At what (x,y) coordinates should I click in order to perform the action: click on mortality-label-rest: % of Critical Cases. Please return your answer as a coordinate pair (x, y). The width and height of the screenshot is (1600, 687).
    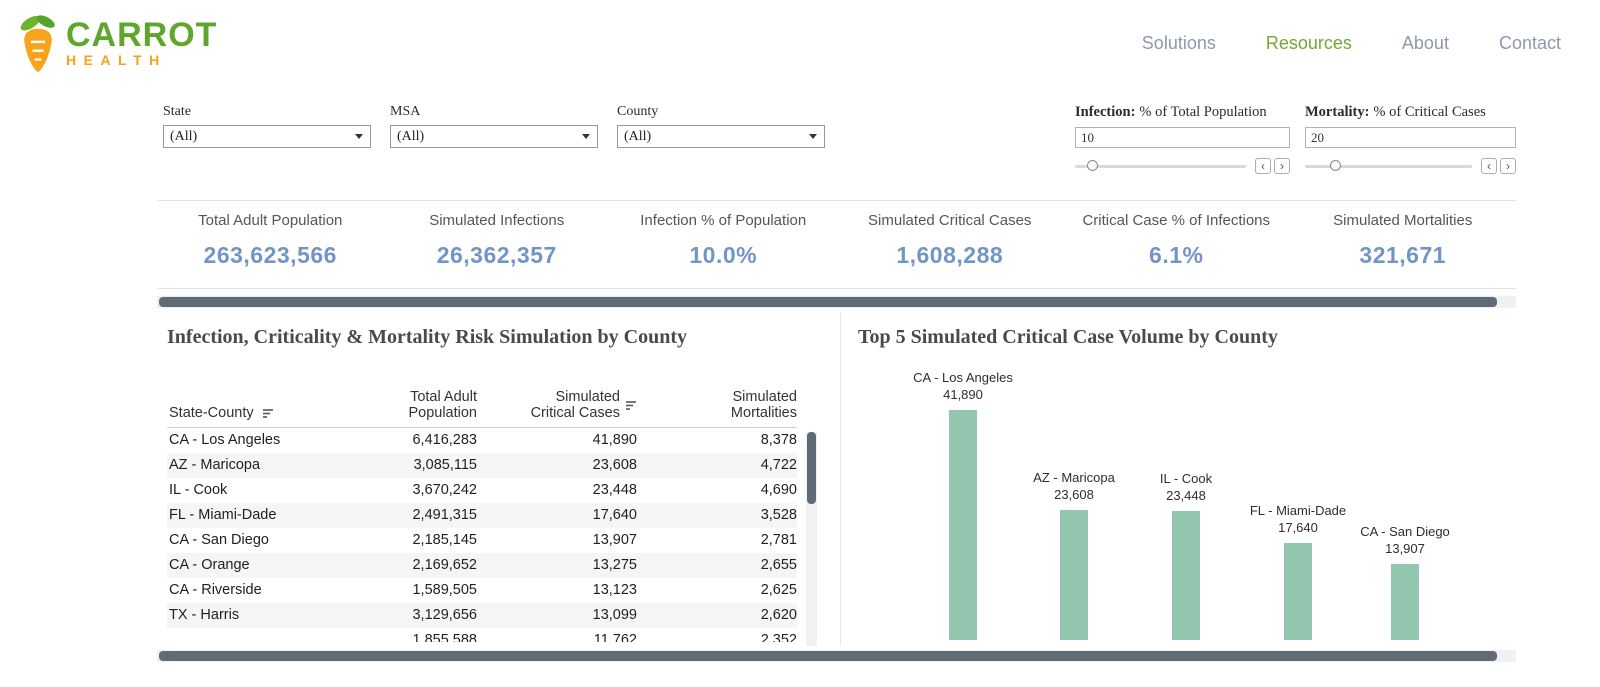
    Looking at the image, I should click on (1429, 112).